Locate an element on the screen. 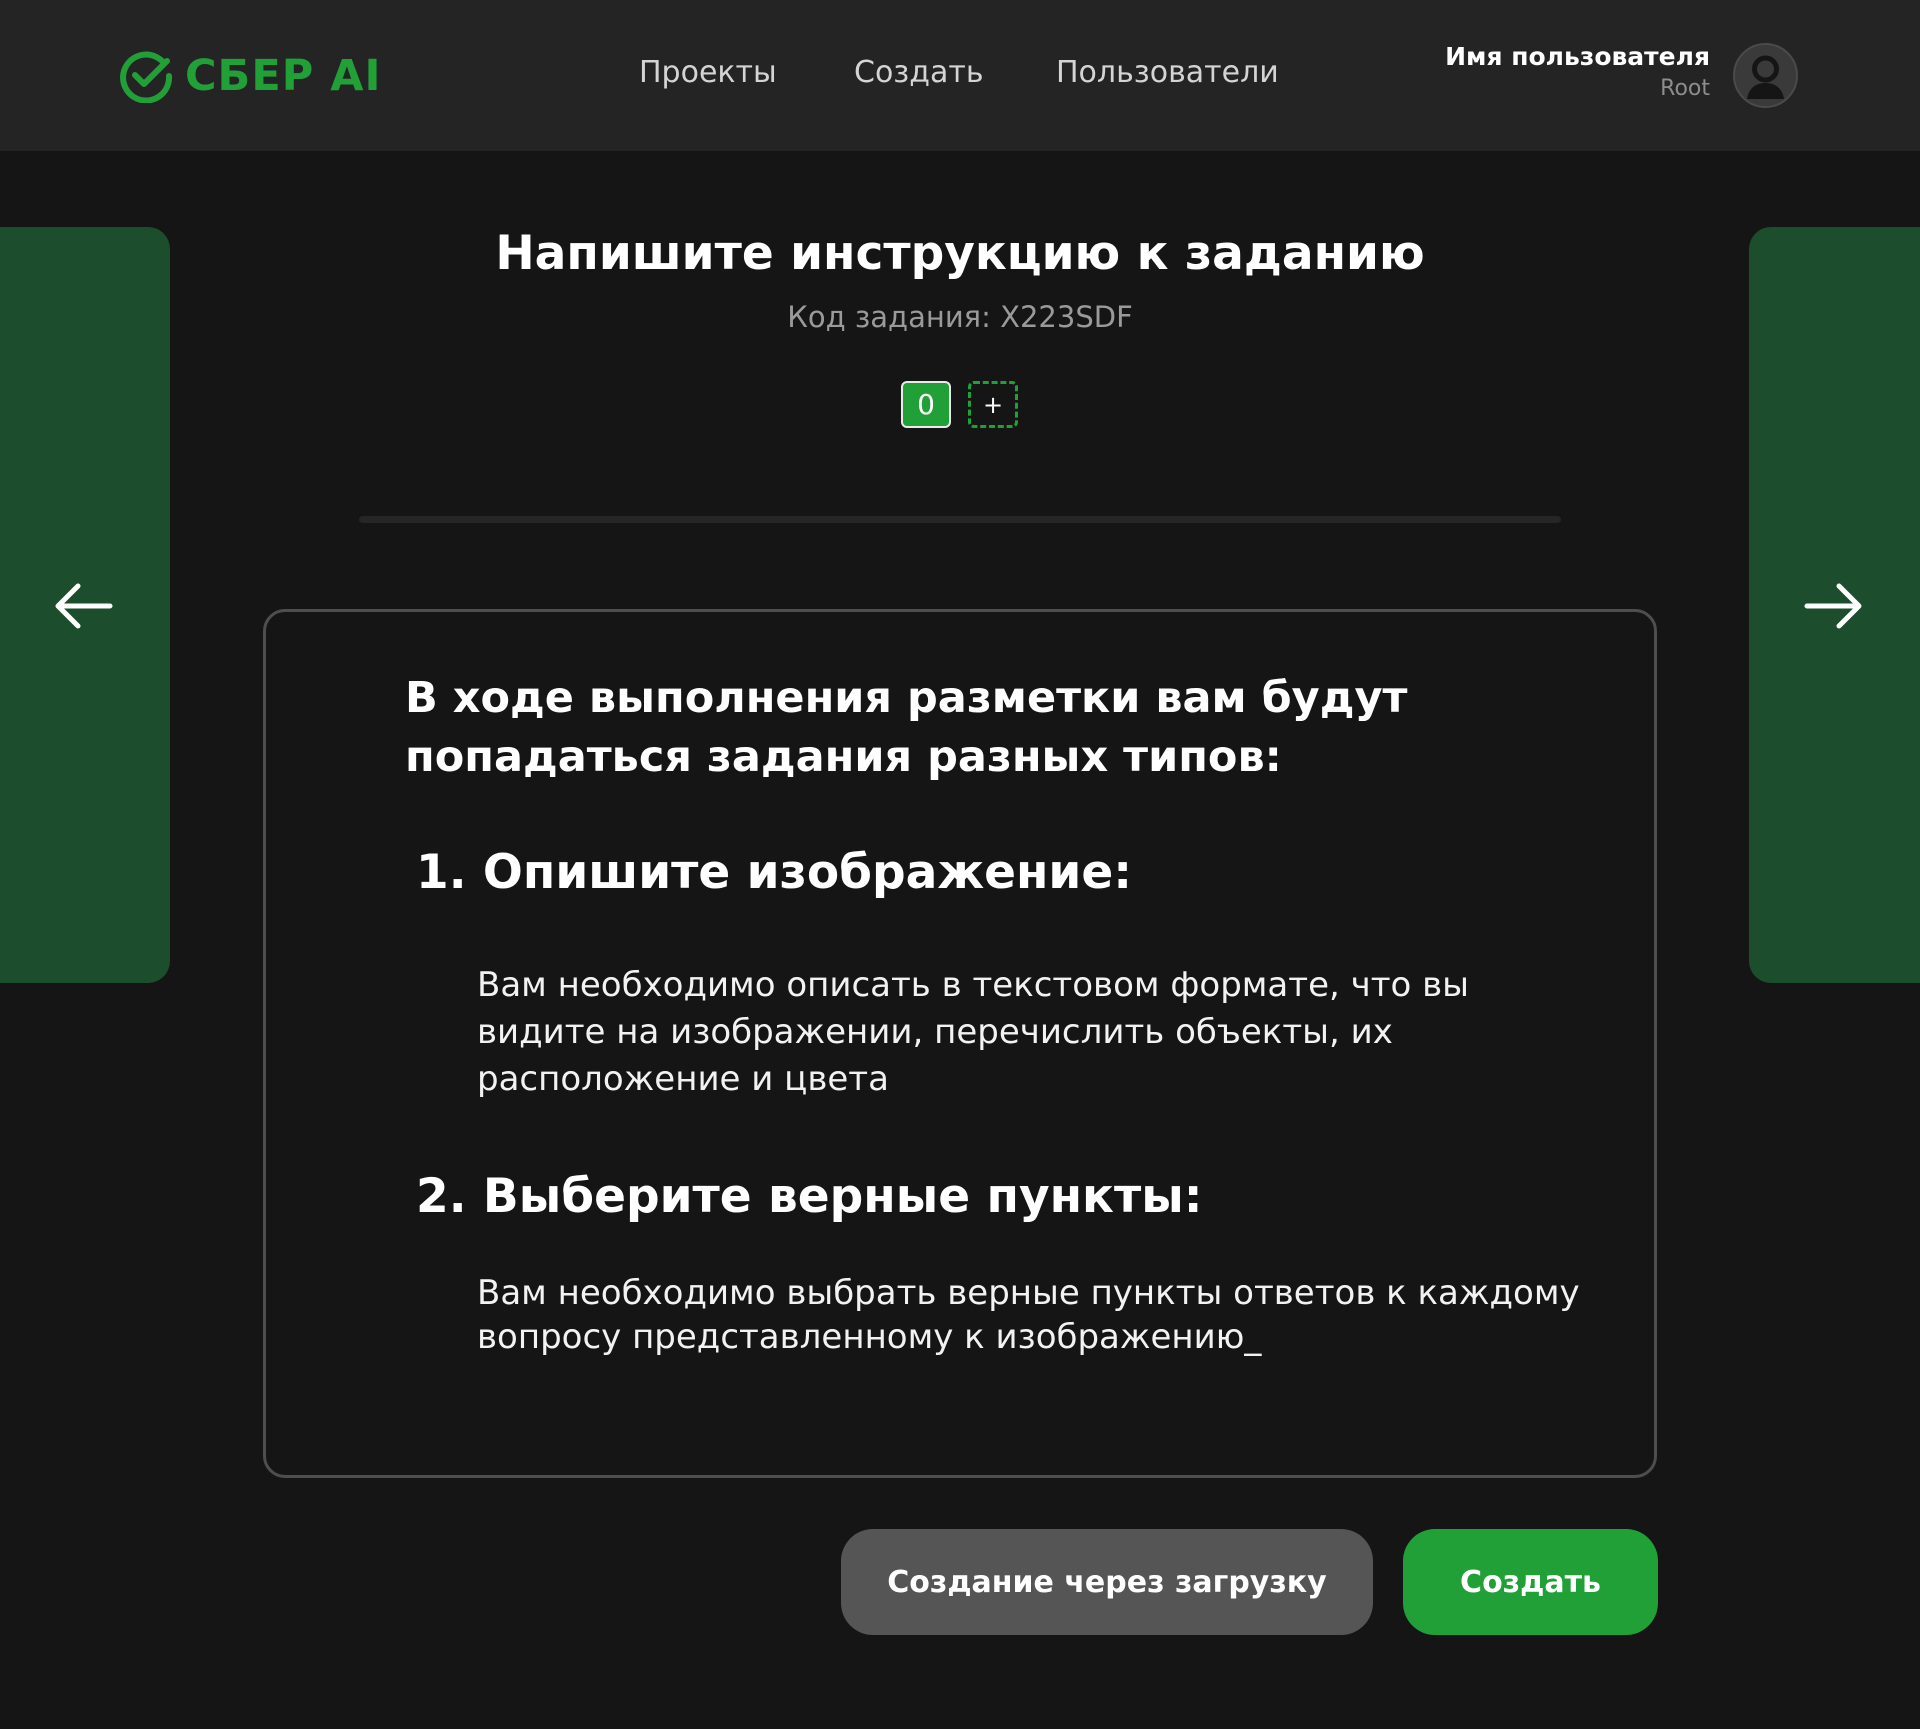  instruction-item-heading: 2. Выберите верные пункты: is located at coordinates (809, 1196).